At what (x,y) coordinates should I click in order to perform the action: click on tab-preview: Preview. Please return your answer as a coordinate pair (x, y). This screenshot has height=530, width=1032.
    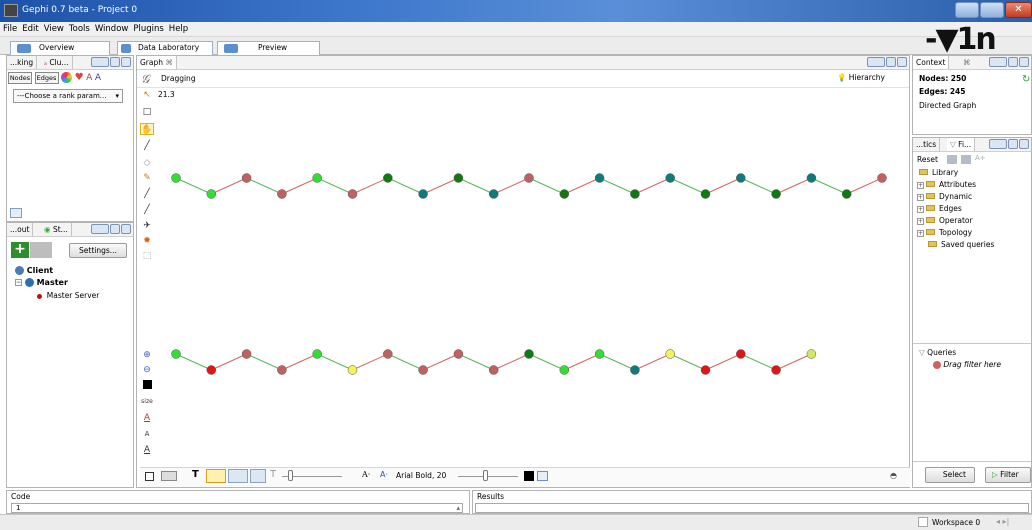
    Looking at the image, I should click on (268, 48).